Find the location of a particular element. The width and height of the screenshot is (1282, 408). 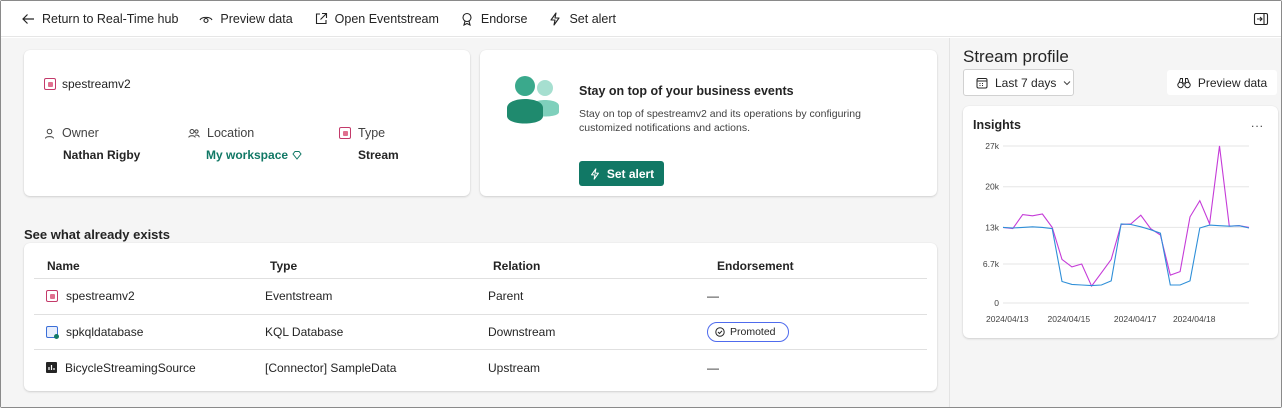

col-header-name: Name is located at coordinates (145, 266).